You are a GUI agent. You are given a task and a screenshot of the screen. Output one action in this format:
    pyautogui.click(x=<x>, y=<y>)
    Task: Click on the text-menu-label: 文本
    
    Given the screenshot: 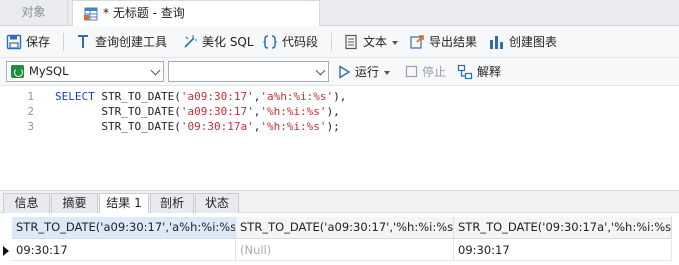 What is the action you would take?
    pyautogui.click(x=375, y=42)
    